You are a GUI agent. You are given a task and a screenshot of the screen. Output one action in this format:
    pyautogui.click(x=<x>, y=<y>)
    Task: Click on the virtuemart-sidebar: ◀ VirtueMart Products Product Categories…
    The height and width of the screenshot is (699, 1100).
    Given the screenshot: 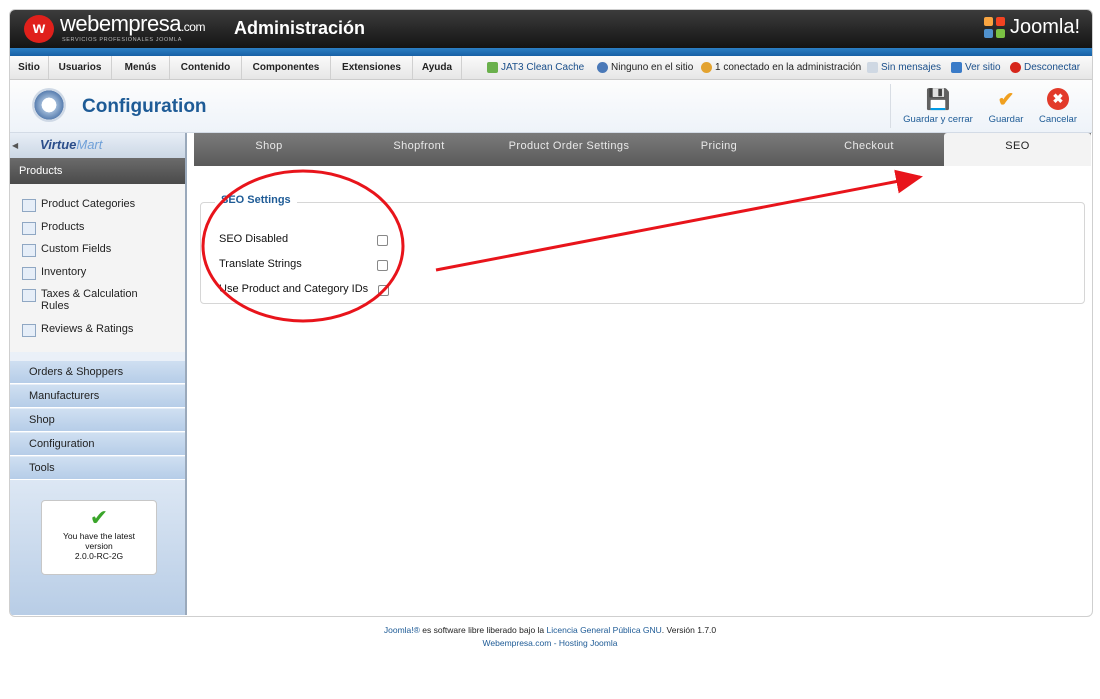 What is the action you would take?
    pyautogui.click(x=98, y=374)
    